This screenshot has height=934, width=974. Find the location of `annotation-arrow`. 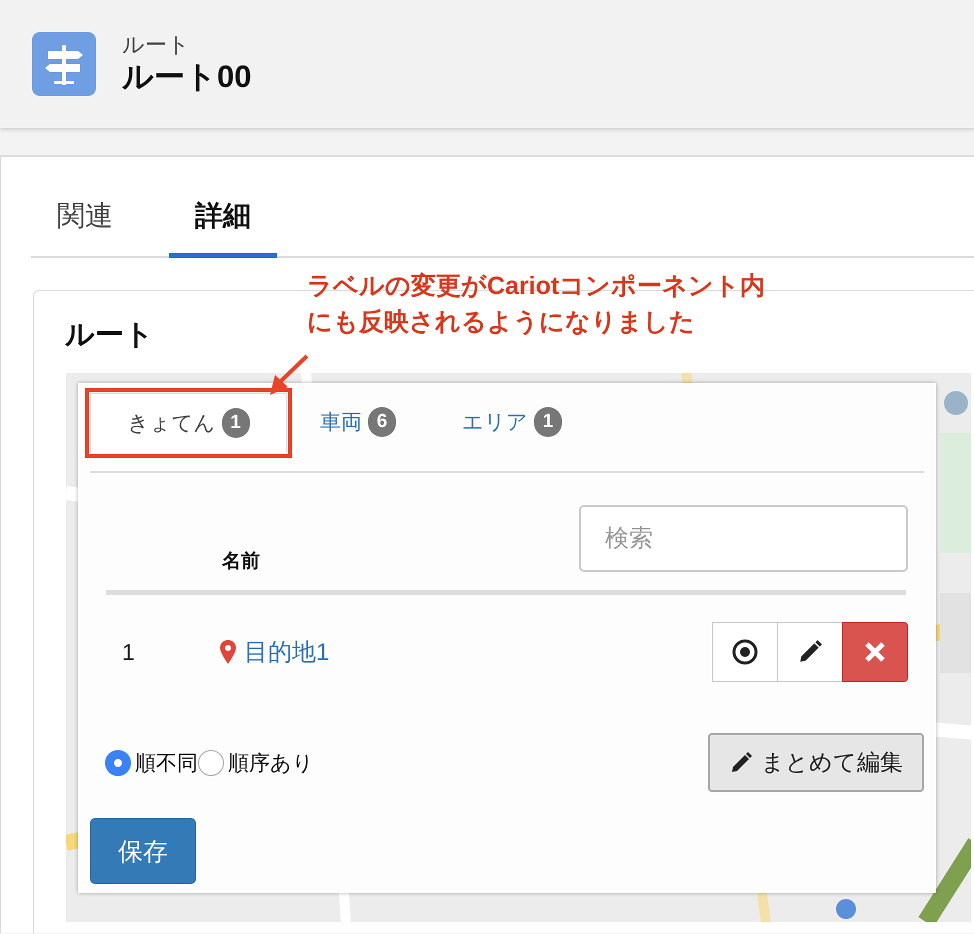

annotation-arrow is located at coordinates (289, 375).